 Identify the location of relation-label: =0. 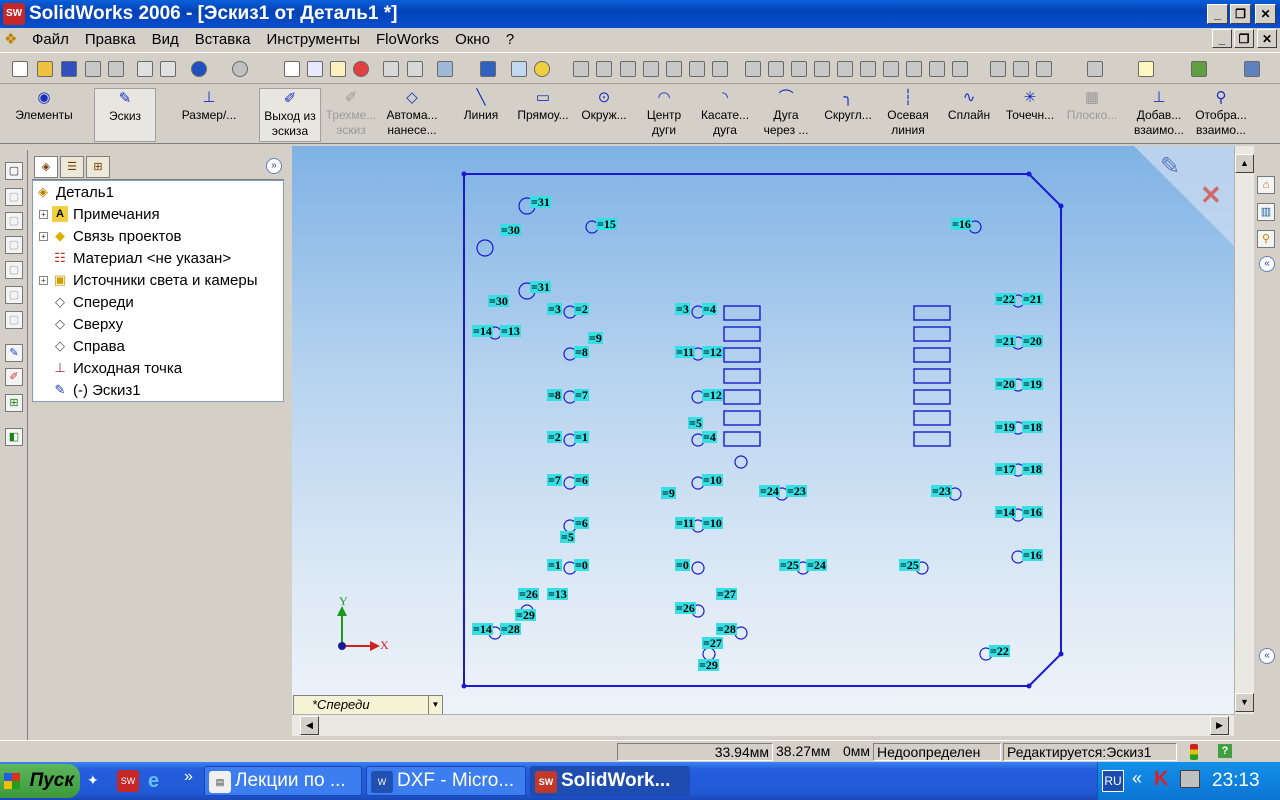
(682, 565).